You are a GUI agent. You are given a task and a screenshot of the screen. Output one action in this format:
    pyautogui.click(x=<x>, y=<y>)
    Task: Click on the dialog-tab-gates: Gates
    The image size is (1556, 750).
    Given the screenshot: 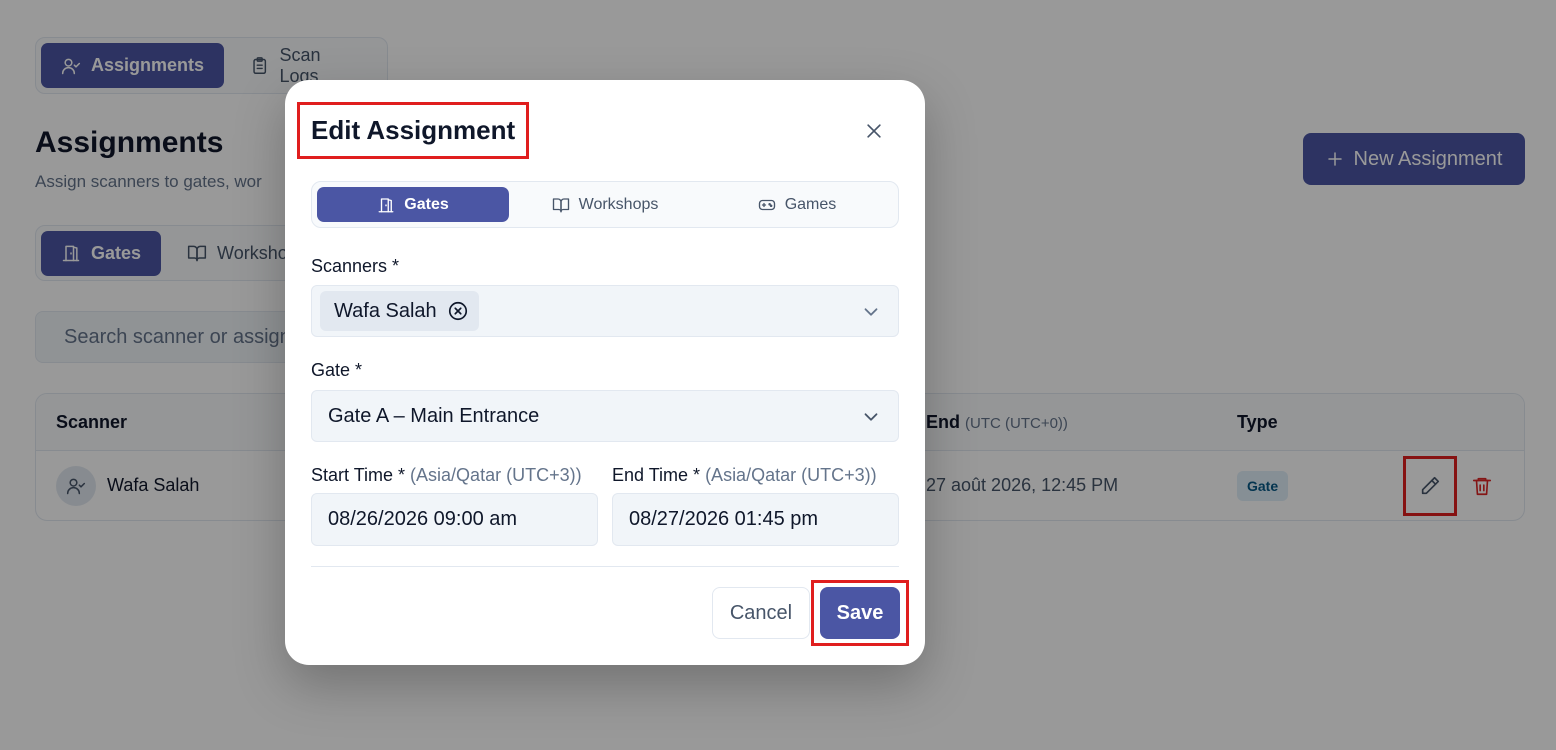 What is the action you would take?
    pyautogui.click(x=413, y=204)
    